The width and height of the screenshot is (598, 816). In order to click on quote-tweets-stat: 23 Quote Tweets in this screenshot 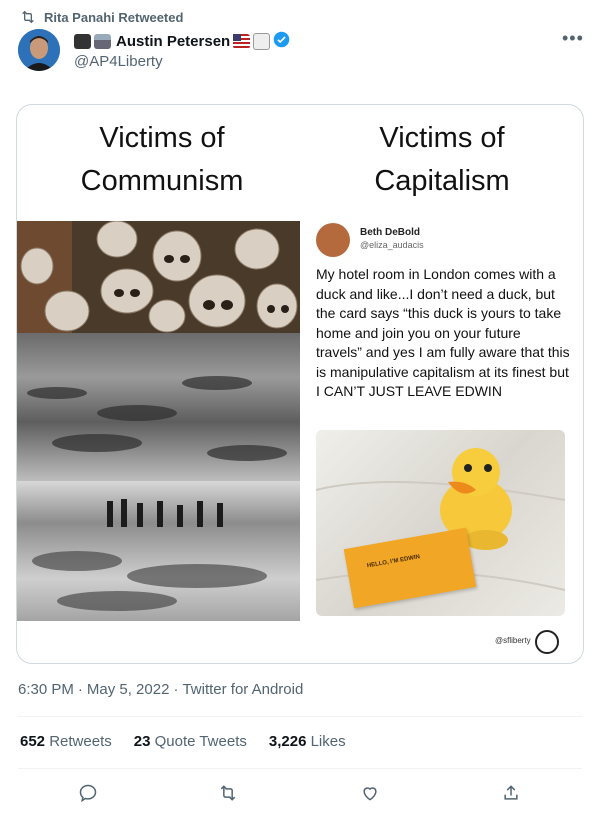, I will do `click(190, 741)`.